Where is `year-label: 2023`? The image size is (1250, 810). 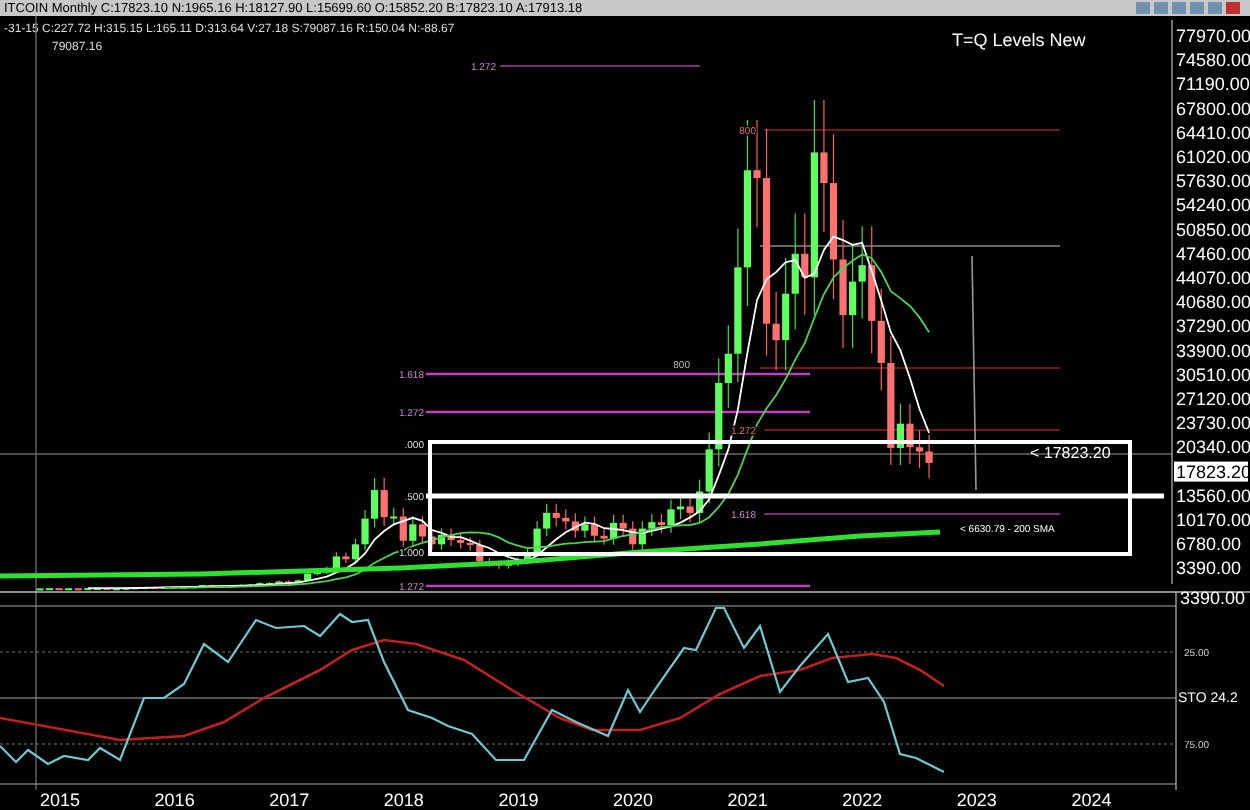
year-label: 2023 is located at coordinates (976, 800).